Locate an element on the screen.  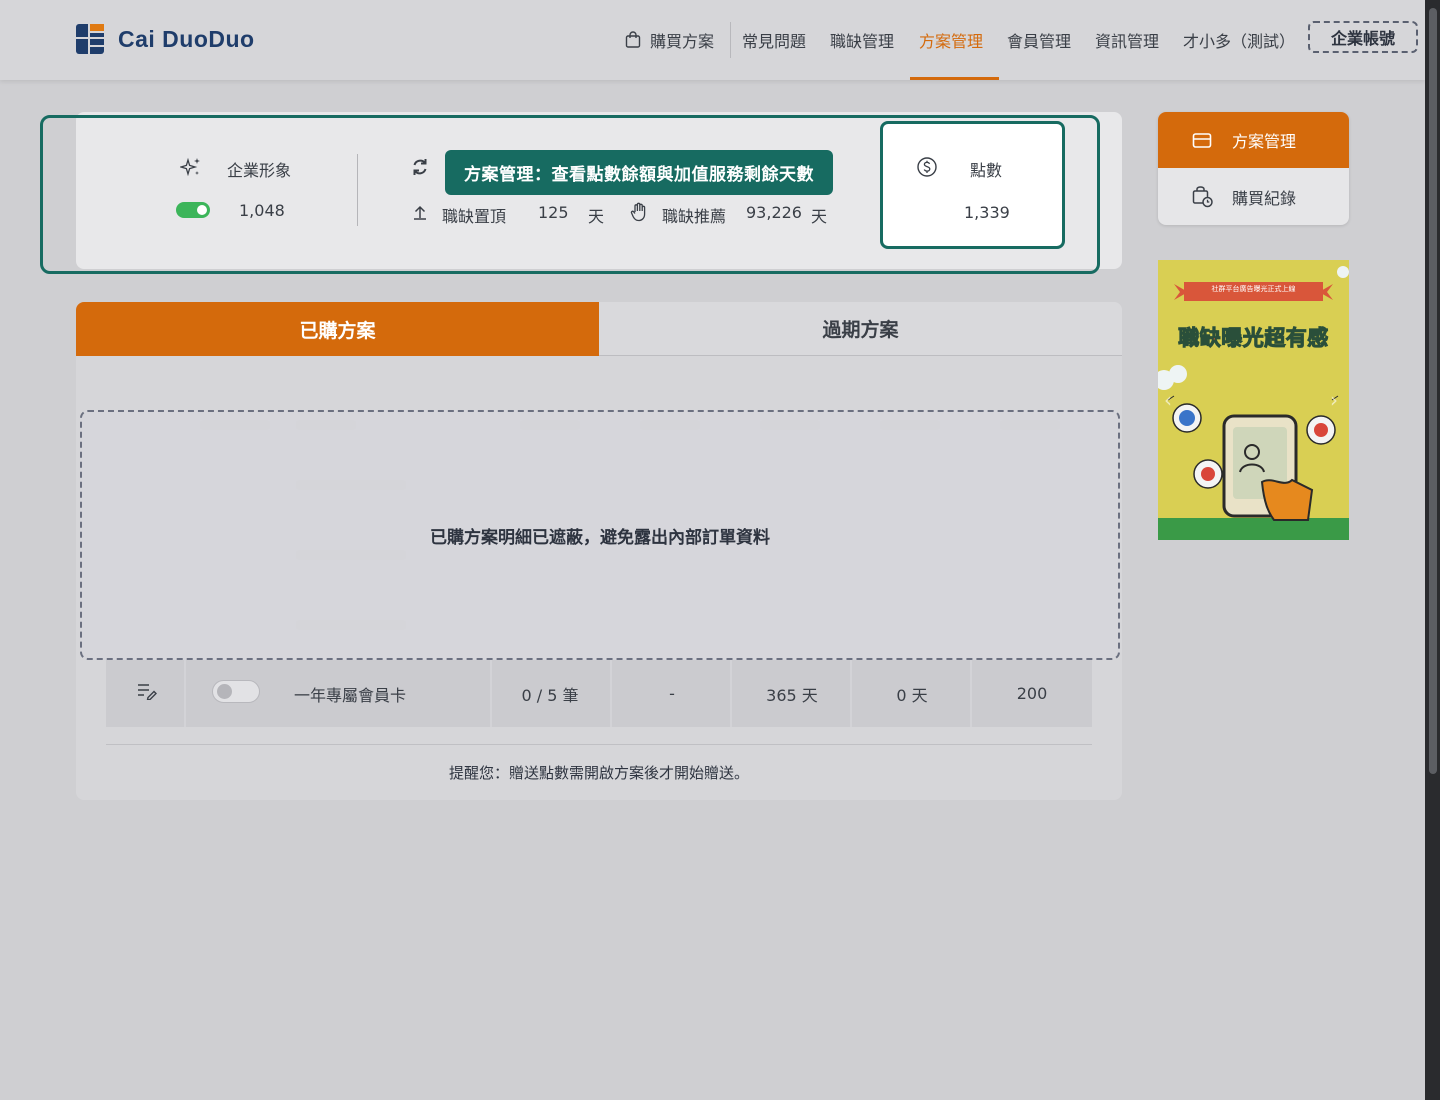
ad-ribbon-text: 社群平台廣告曝光正式上線 is located at coordinates (1253, 289).